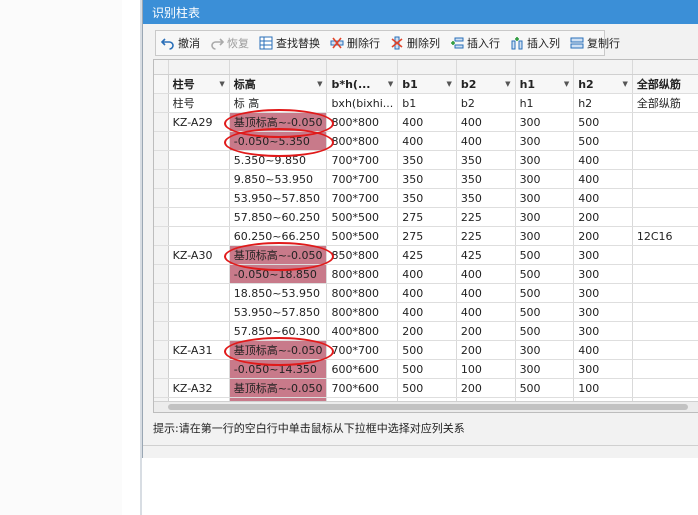  What do you see at coordinates (278, 369) in the screenshot?
I see `table-cell: -0.050~14.350` at bounding box center [278, 369].